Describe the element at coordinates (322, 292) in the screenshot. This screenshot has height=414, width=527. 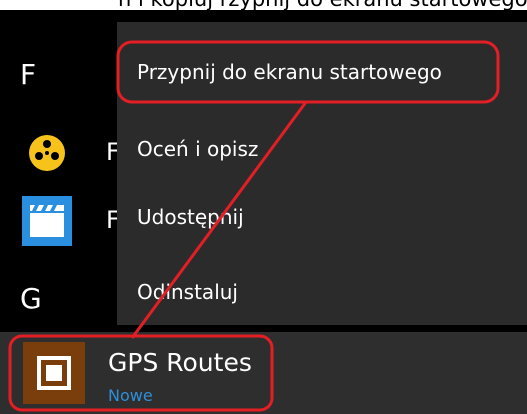
I see `menu-item-uninstall: Odinstaluj` at that location.